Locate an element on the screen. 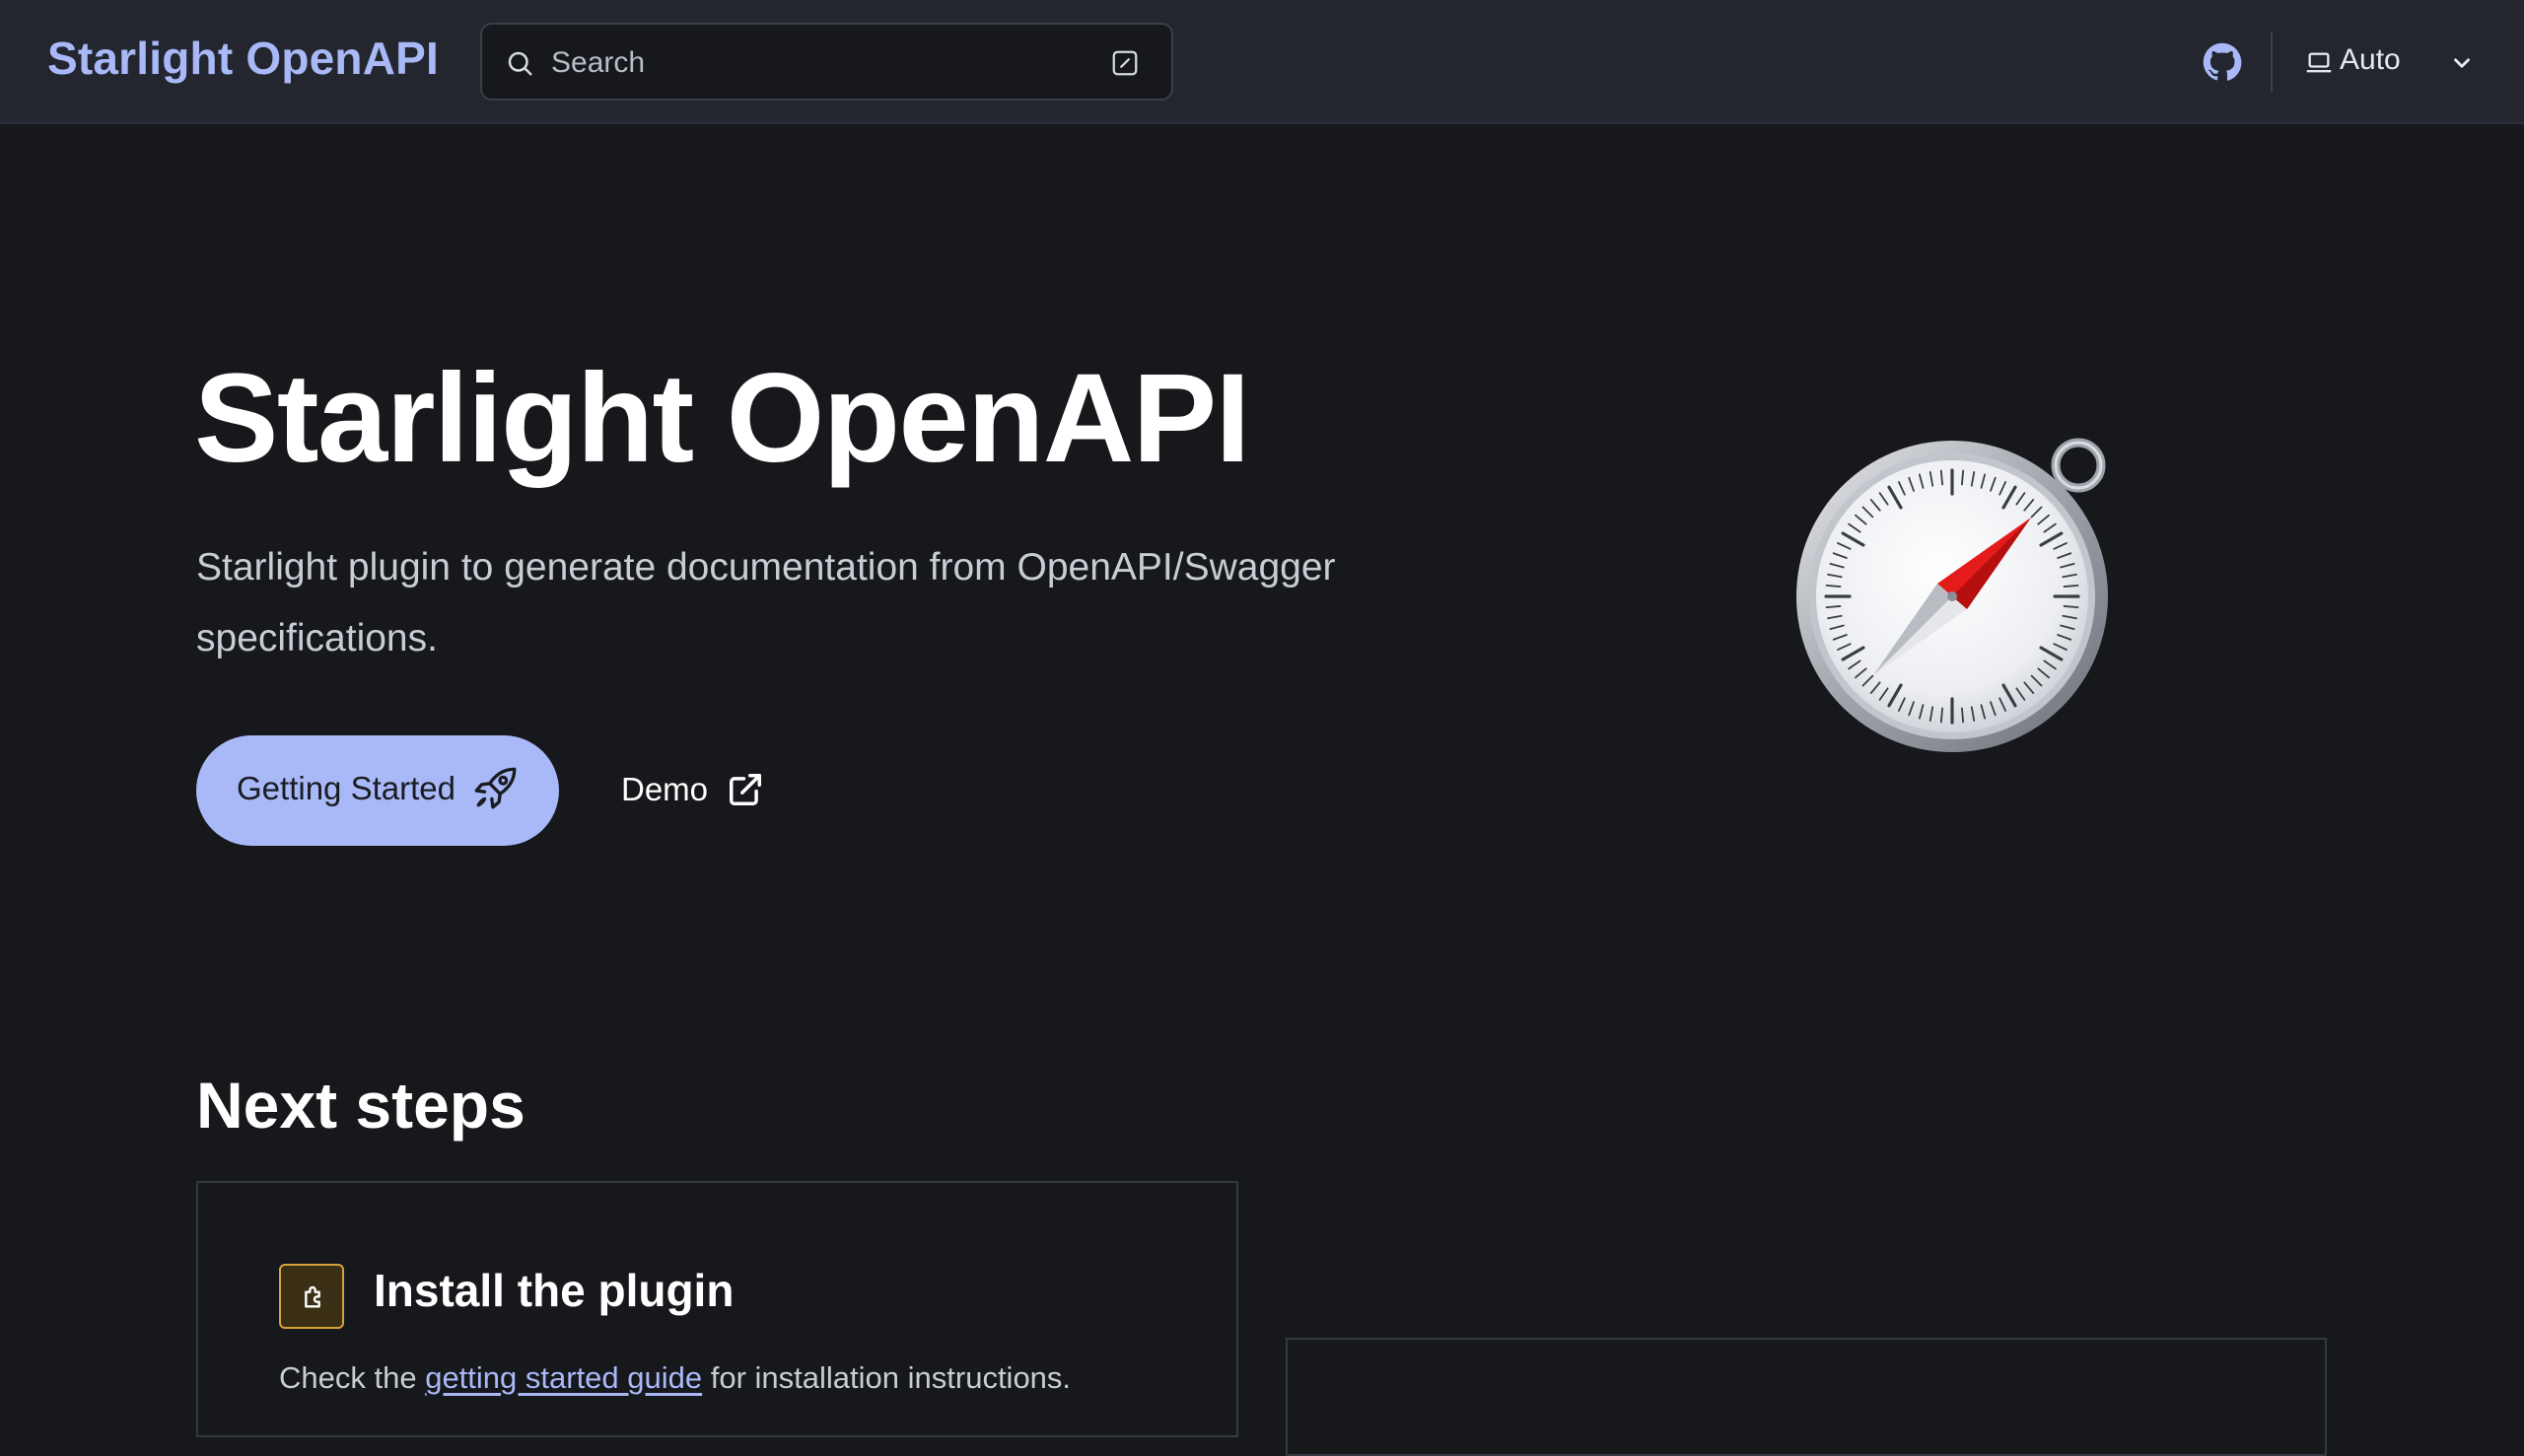 The width and height of the screenshot is (2524, 1456). site-header: Starlight OpenAPI Search Auto is located at coordinates (1262, 62).